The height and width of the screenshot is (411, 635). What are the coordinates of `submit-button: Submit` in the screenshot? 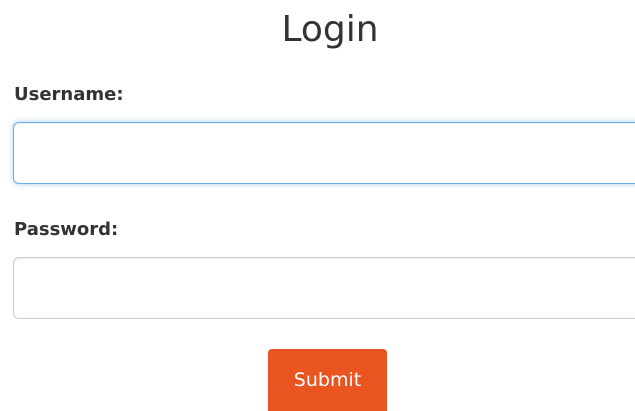 It's located at (327, 380).